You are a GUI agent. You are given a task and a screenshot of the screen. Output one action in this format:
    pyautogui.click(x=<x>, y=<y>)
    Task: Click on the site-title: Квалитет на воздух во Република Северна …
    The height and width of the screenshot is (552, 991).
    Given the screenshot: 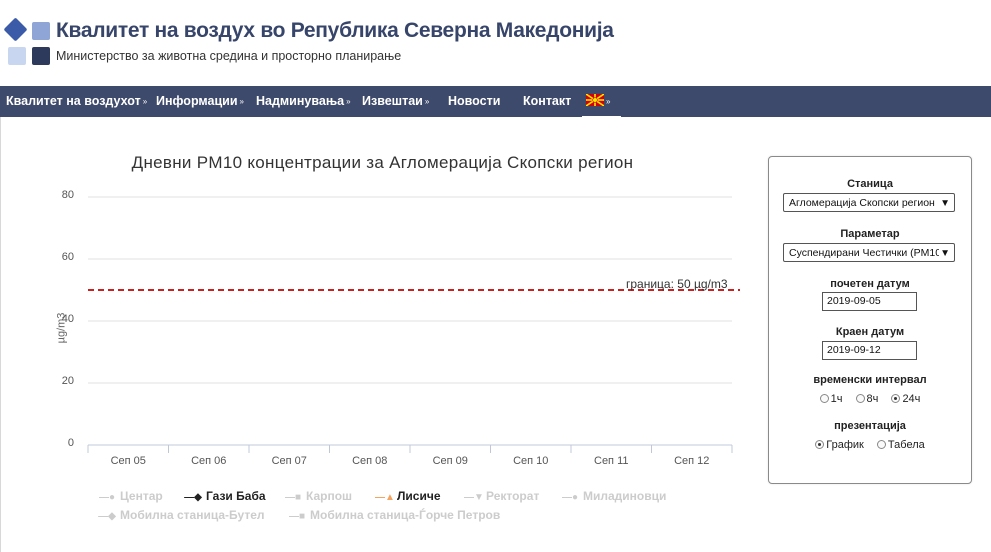 What is the action you would take?
    pyautogui.click(x=335, y=31)
    